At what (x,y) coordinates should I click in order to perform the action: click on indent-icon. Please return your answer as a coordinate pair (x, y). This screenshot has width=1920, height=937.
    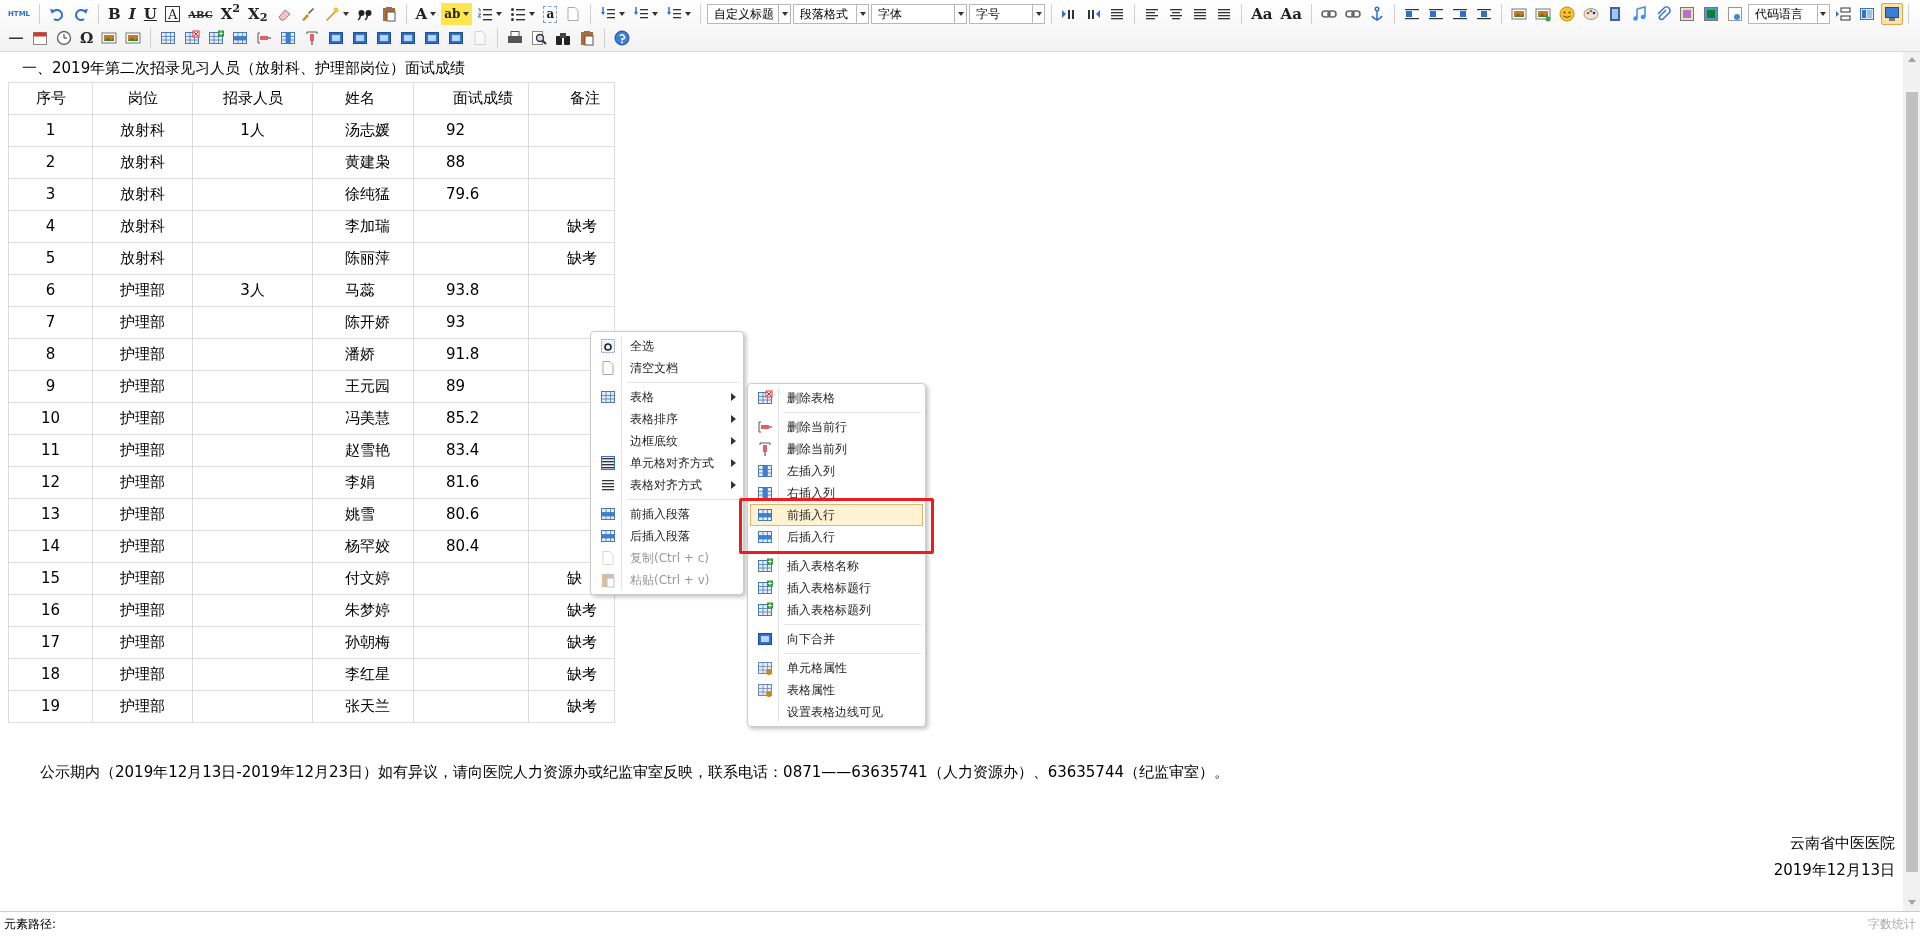
    Looking at the image, I should click on (1117, 14).